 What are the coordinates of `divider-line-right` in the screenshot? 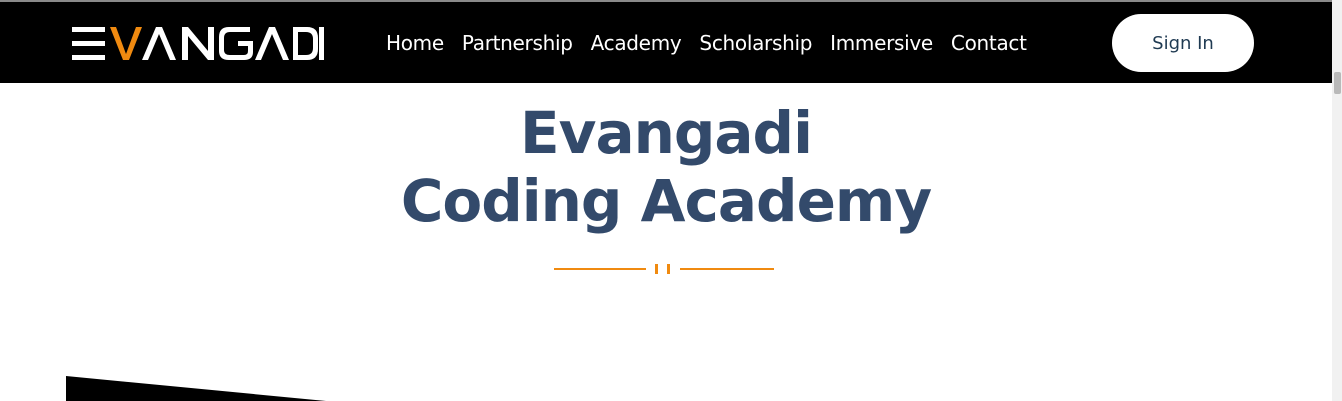 It's located at (727, 269).